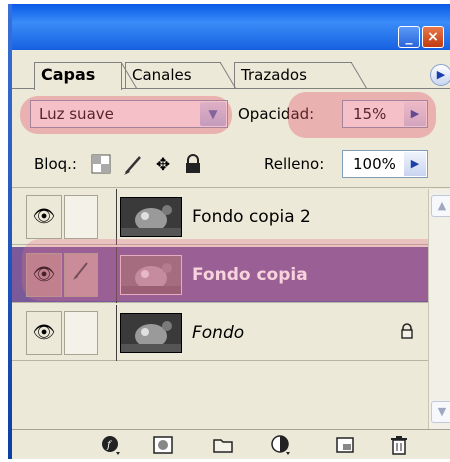  I want to click on tab-divider, so click(359, 75).